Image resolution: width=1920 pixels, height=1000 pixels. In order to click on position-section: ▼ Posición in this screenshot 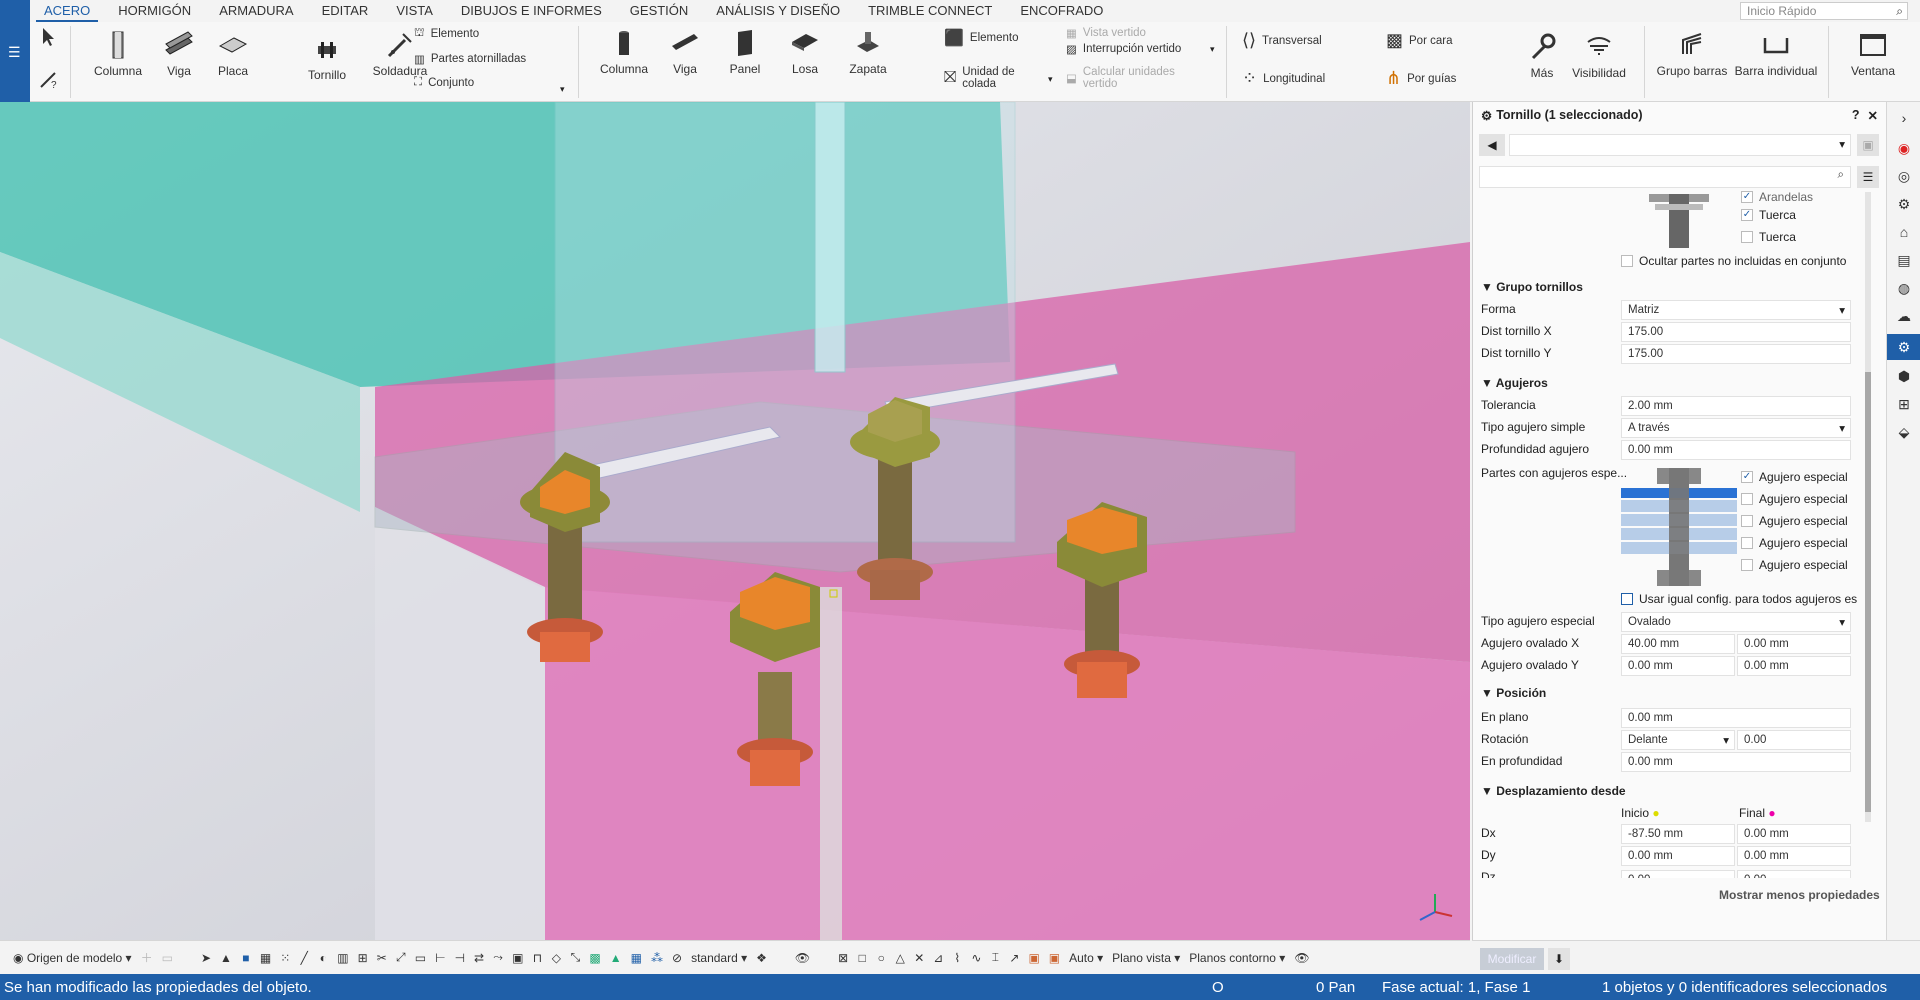, I will do `click(1513, 693)`.